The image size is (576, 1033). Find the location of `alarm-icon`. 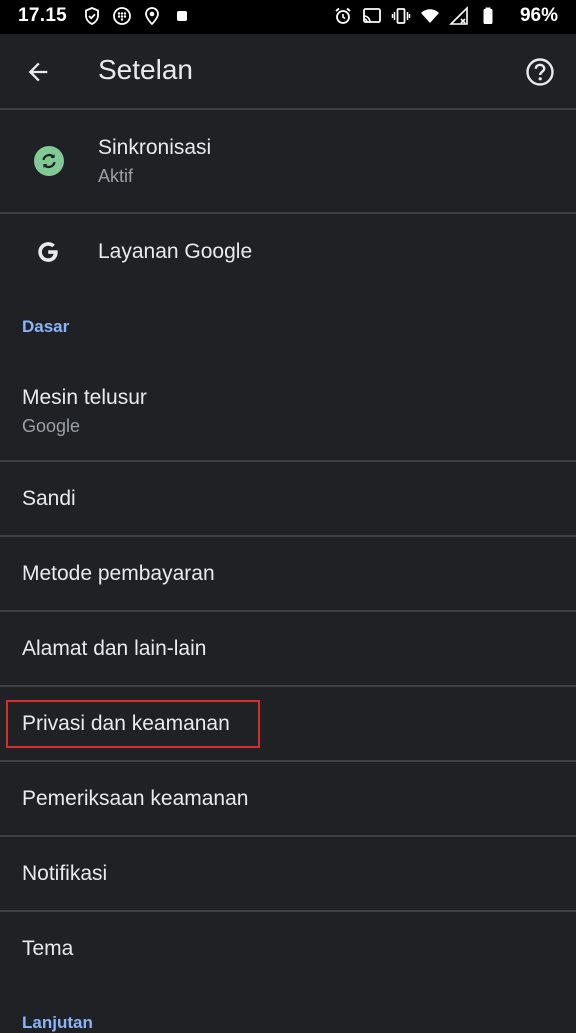

alarm-icon is located at coordinates (343, 15).